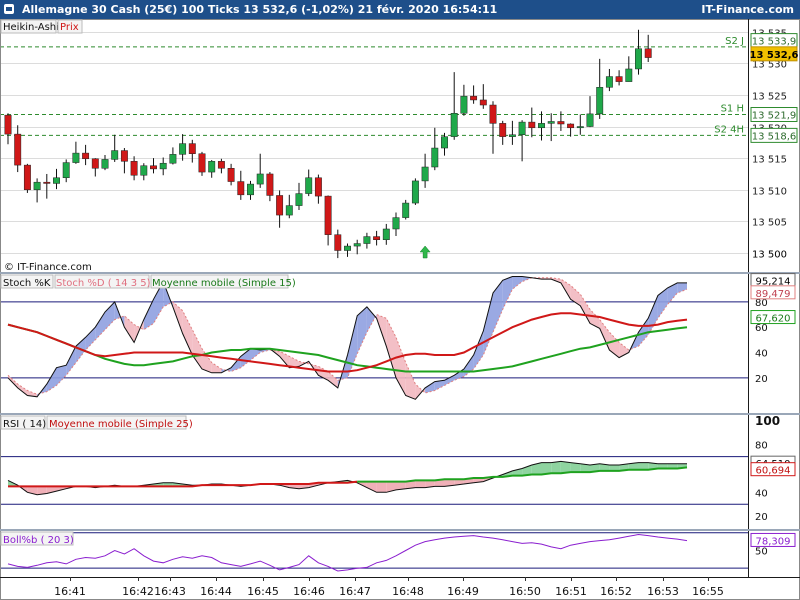 The image size is (800, 600). I want to click on boll-value-label: 78,309, so click(773, 541).